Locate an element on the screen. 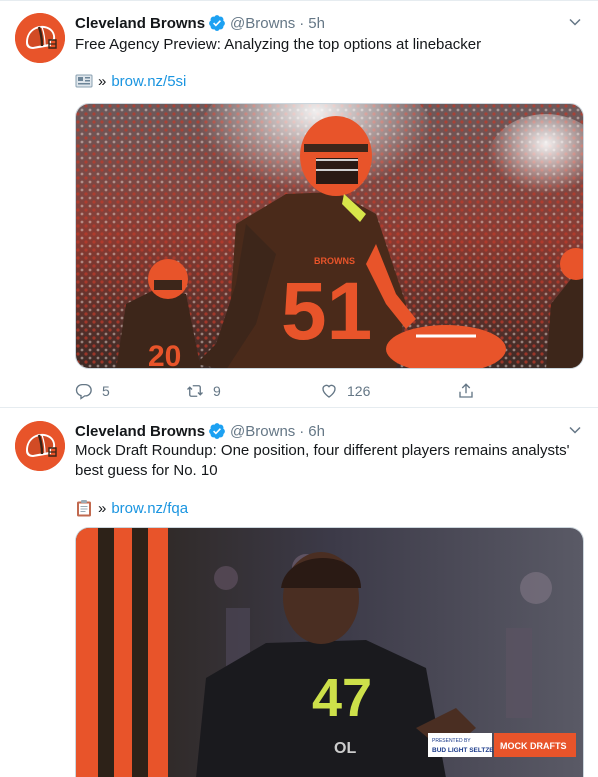 This screenshot has height=777, width=598. like-button: 126 is located at coordinates (388, 391).